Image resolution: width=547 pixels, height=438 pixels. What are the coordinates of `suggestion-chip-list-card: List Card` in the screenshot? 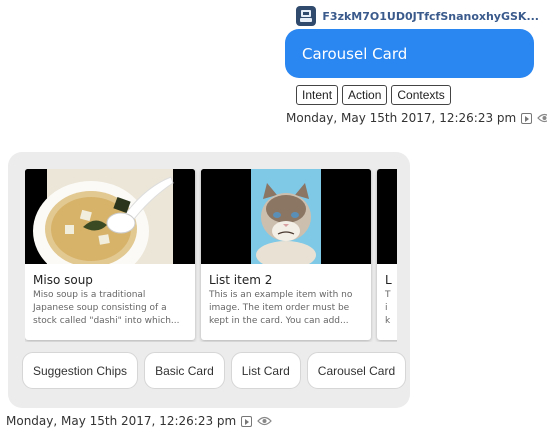 It's located at (265, 370).